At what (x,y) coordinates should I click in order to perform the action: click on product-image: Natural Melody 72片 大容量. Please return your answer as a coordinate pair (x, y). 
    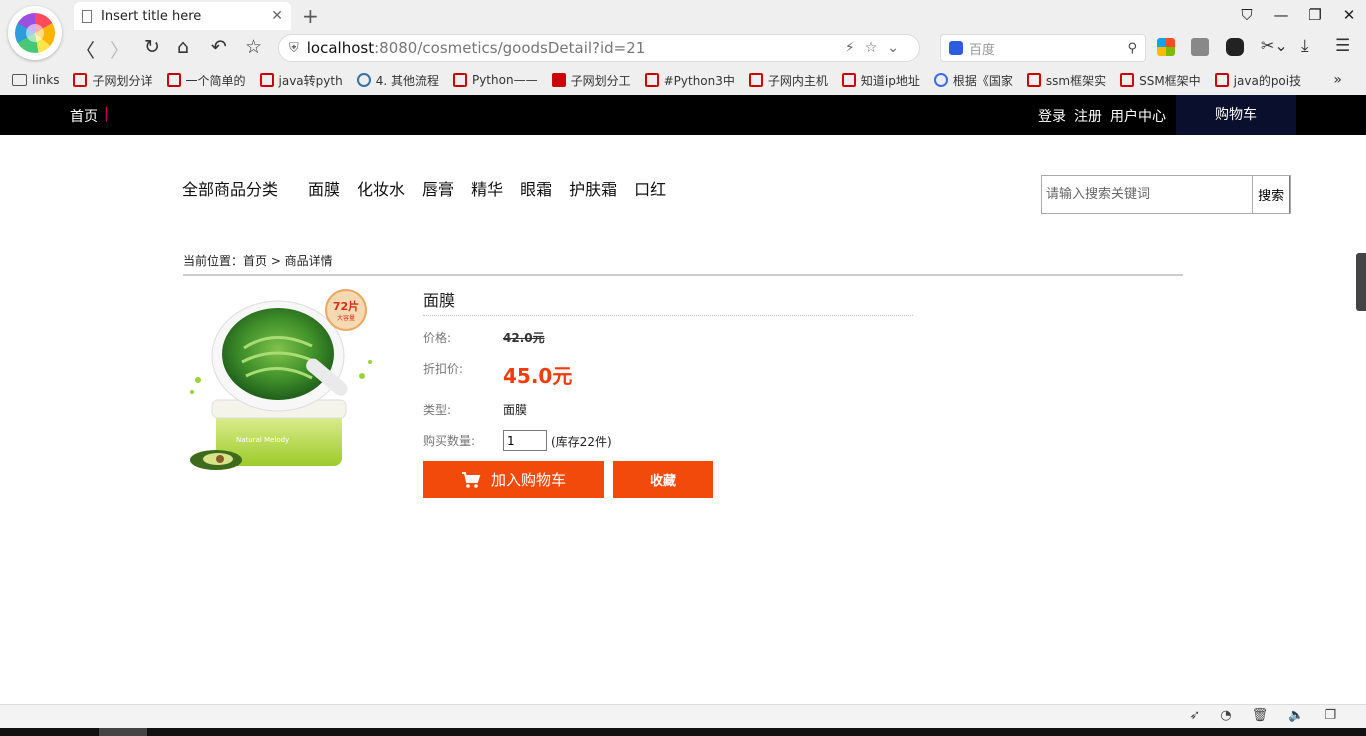
    Looking at the image, I should click on (281, 379).